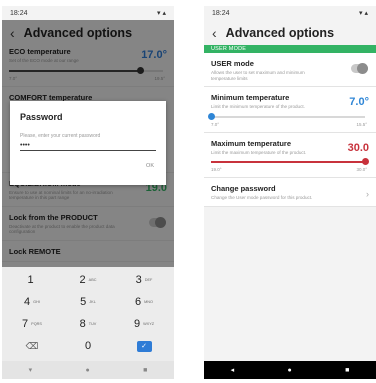  I want to click on key-digit: 1, so click(30, 280).